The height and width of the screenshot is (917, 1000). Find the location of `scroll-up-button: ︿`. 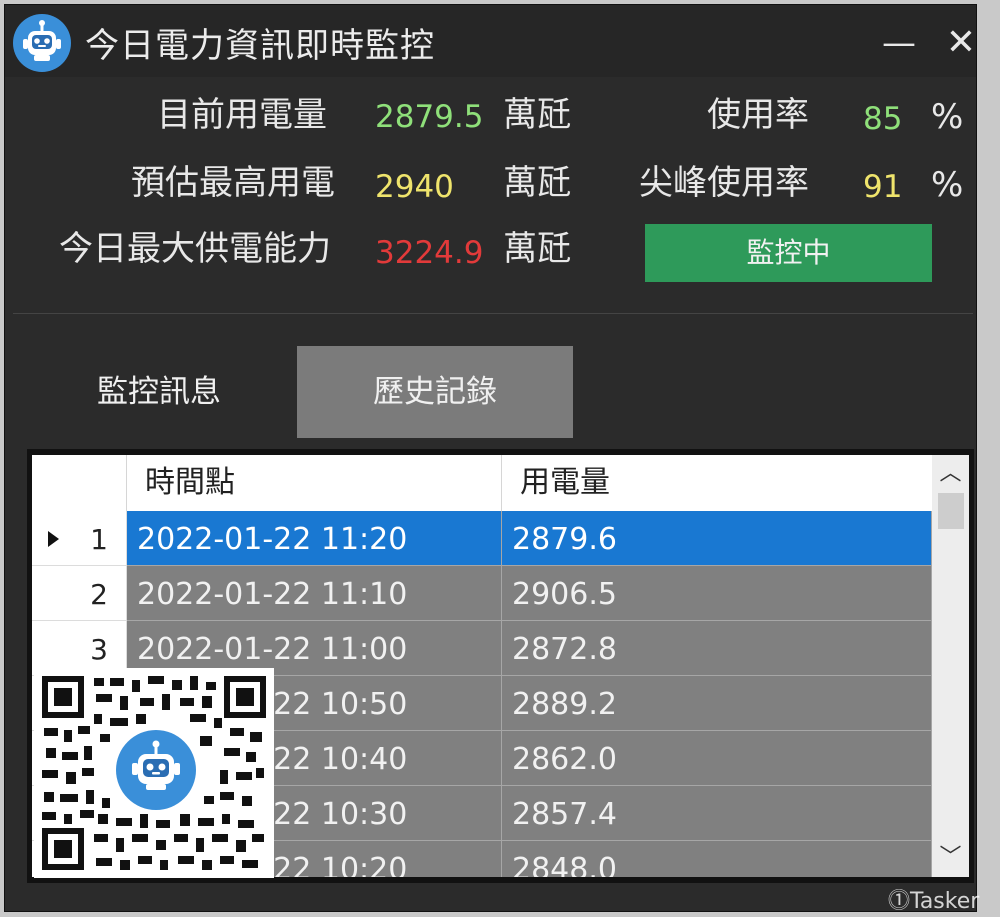

scroll-up-button: ︿ is located at coordinates (950, 474).